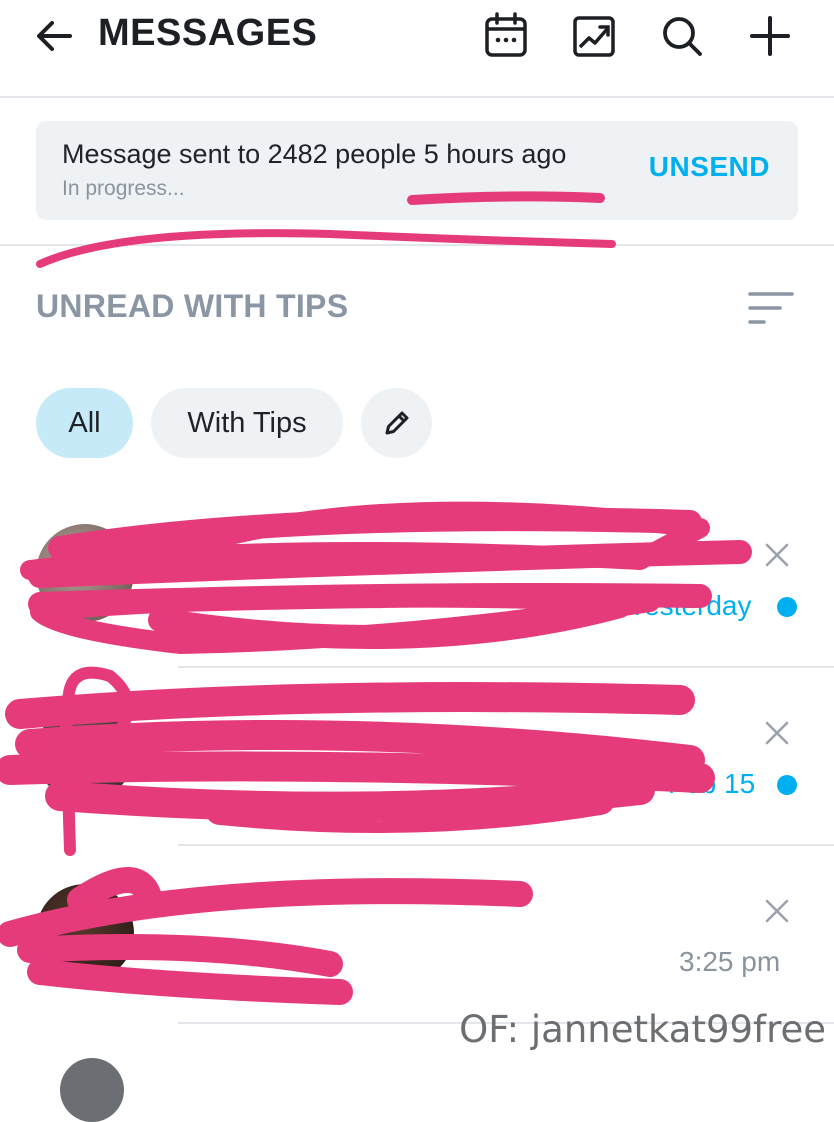  Describe the element at coordinates (247, 423) in the screenshot. I see `filter-chip-with-tips: With Tips` at that location.